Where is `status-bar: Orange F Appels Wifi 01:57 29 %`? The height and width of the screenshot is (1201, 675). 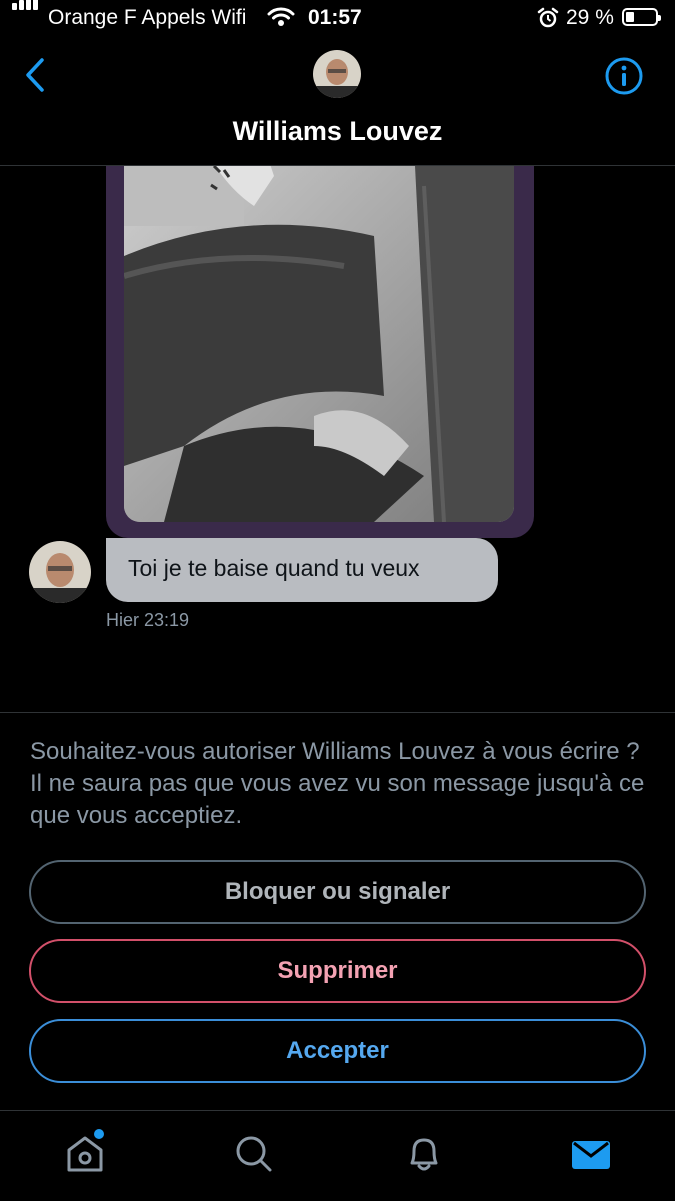 status-bar: Orange F Appels Wifi 01:57 29 % is located at coordinates (337, 18).